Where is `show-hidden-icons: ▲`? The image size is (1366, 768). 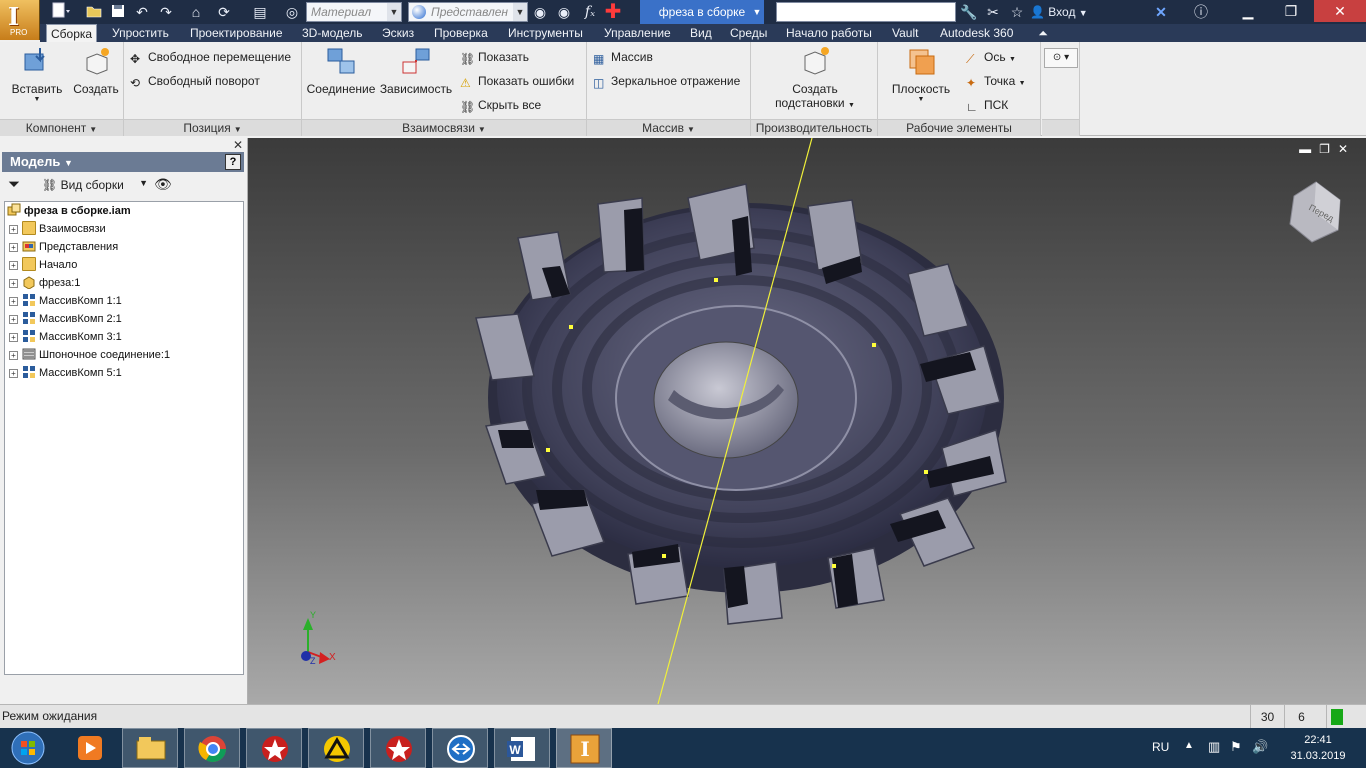
show-hidden-icons: ▲ is located at coordinates (1189, 745).